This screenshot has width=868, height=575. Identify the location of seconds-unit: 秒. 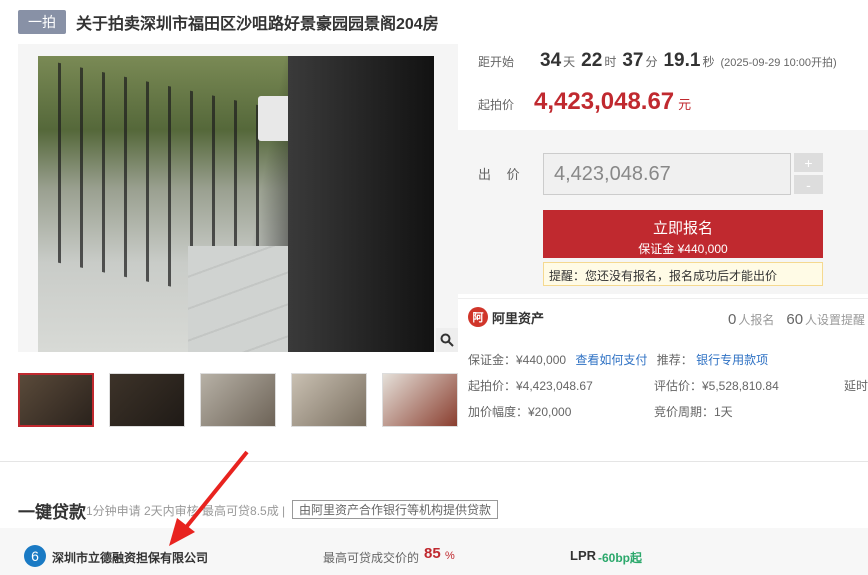
(708, 62).